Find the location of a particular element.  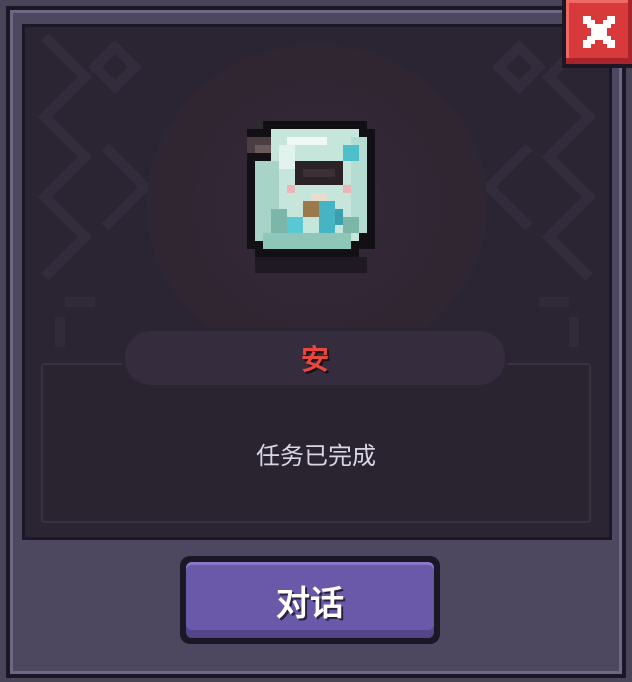

quest-status-text: 任务已完成 is located at coordinates (316, 455).